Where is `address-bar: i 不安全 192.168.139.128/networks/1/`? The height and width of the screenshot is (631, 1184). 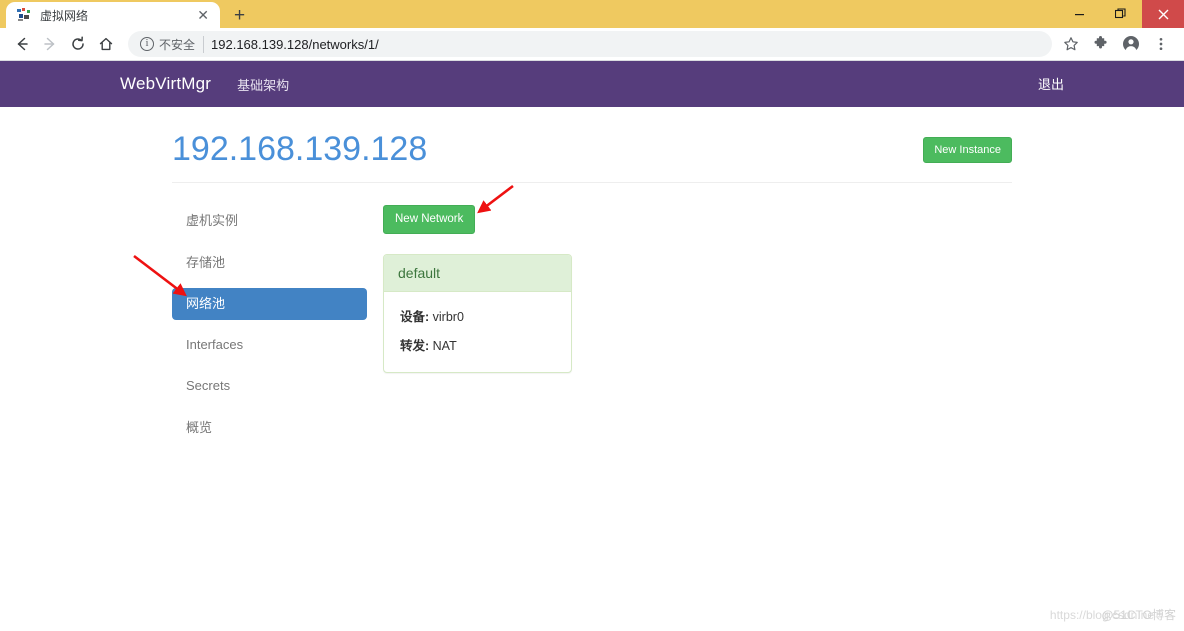 address-bar: i 不安全 192.168.139.128/networks/1/ is located at coordinates (590, 44).